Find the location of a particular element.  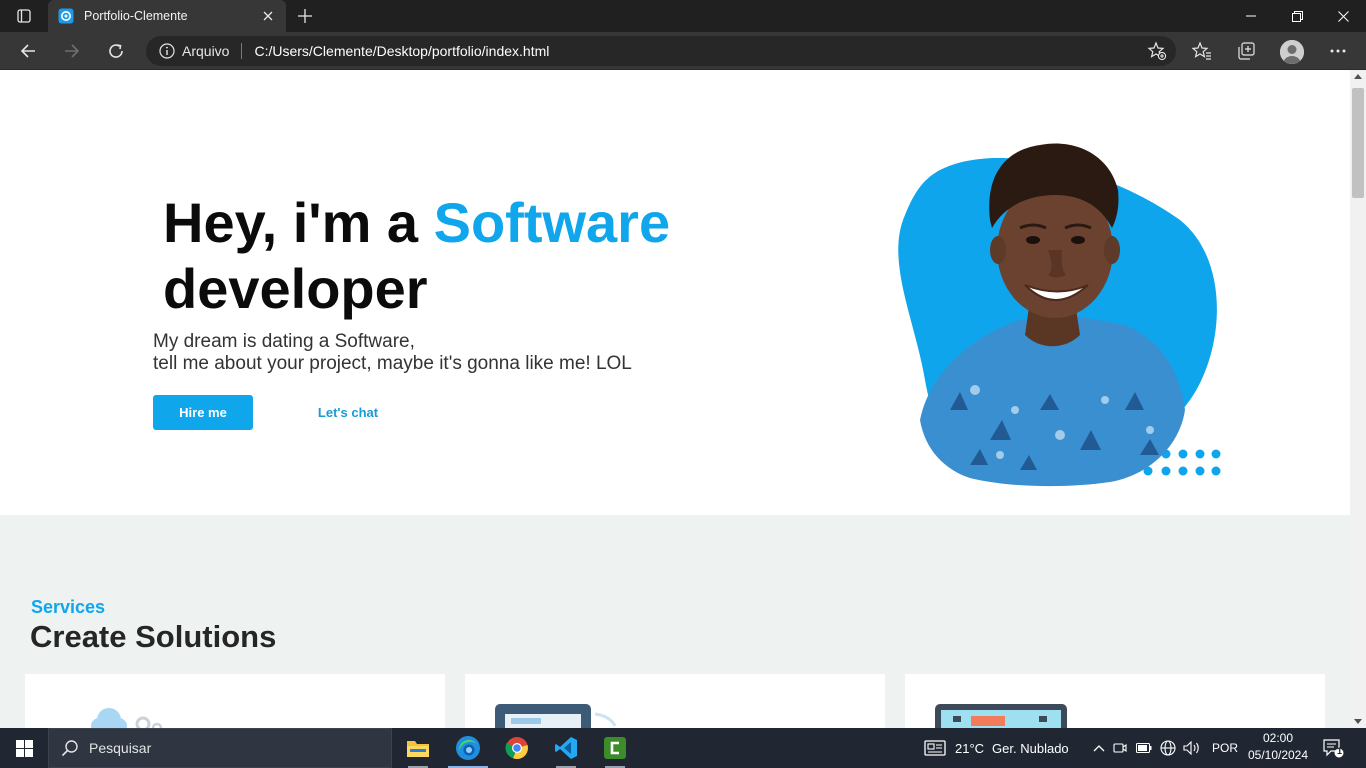

more-menu-button is located at coordinates (1338, 51).